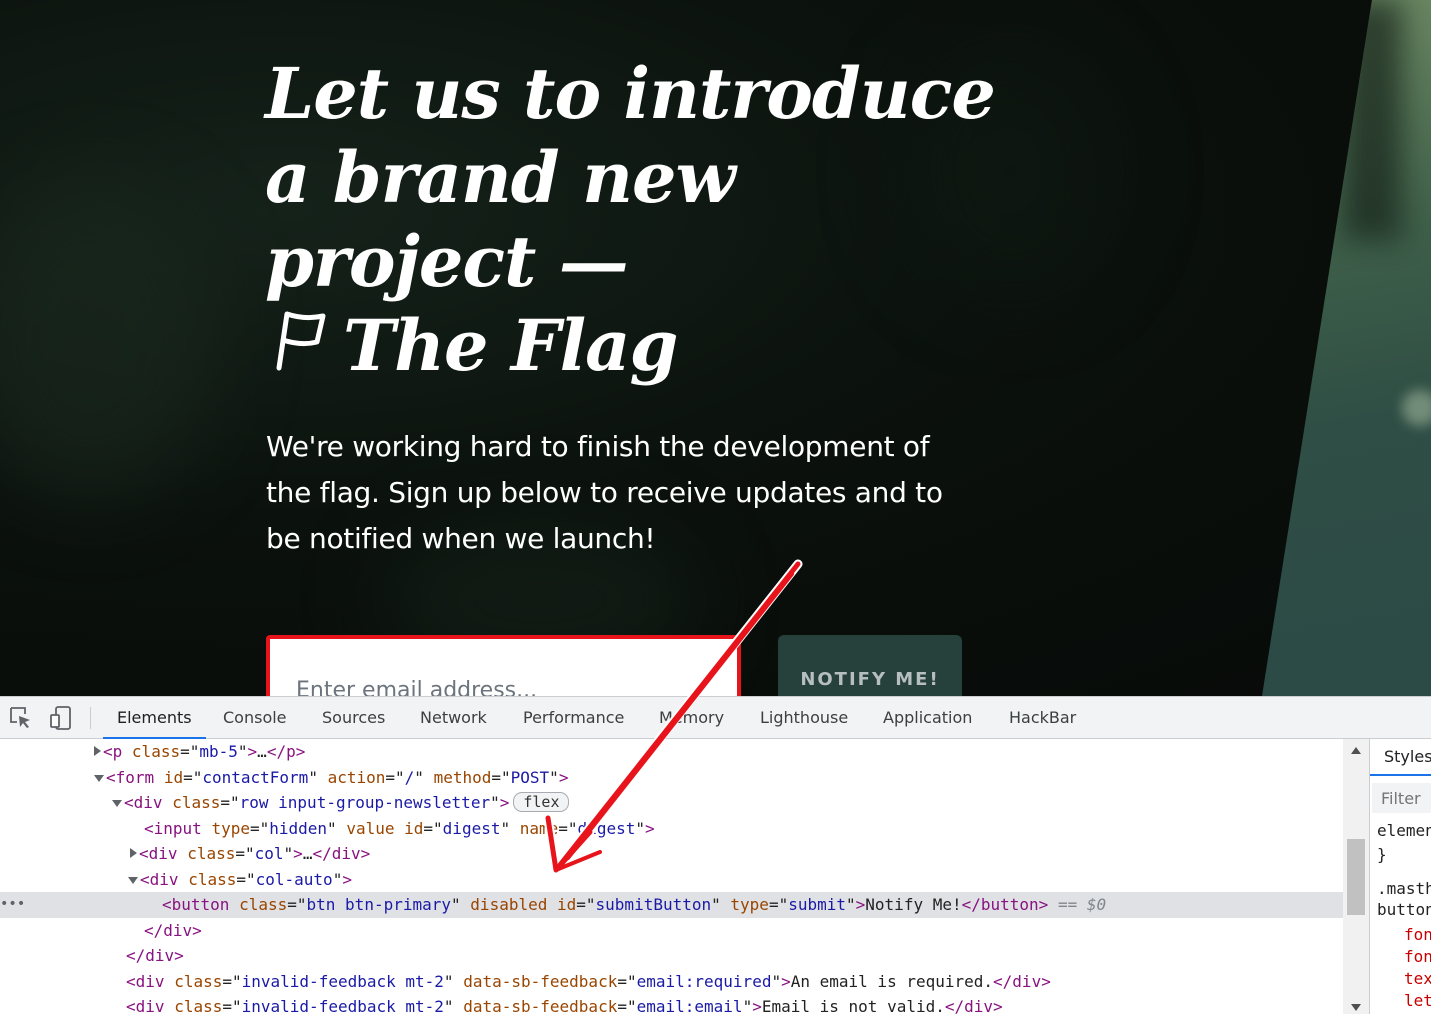  I want to click on more-options-icon: •••, so click(12, 905).